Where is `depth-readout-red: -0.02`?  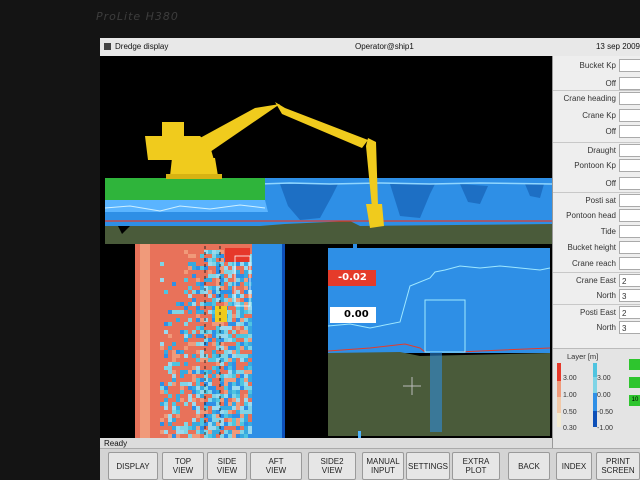 depth-readout-red: -0.02 is located at coordinates (352, 278).